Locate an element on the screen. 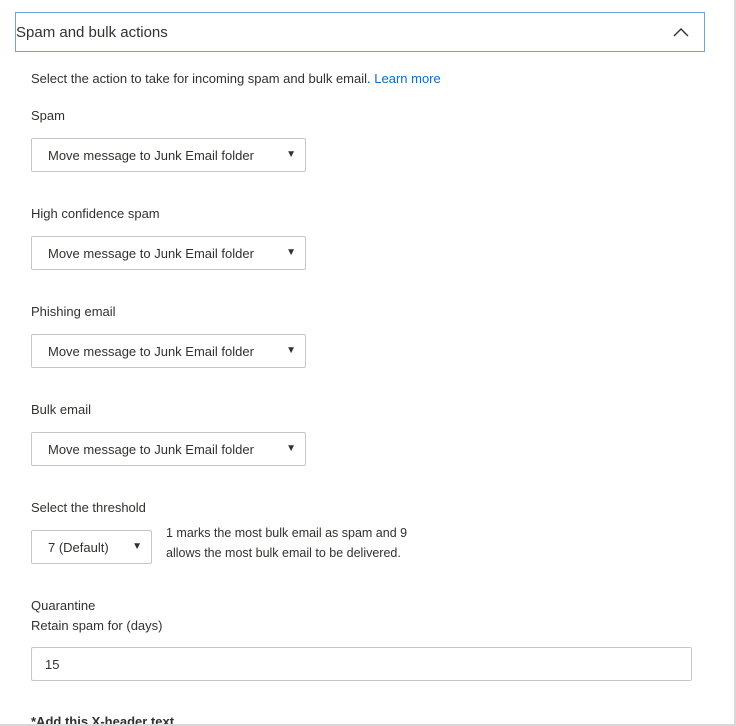 The image size is (736, 726). section-header-spam-bulk: Spam and bulk actions is located at coordinates (360, 32).